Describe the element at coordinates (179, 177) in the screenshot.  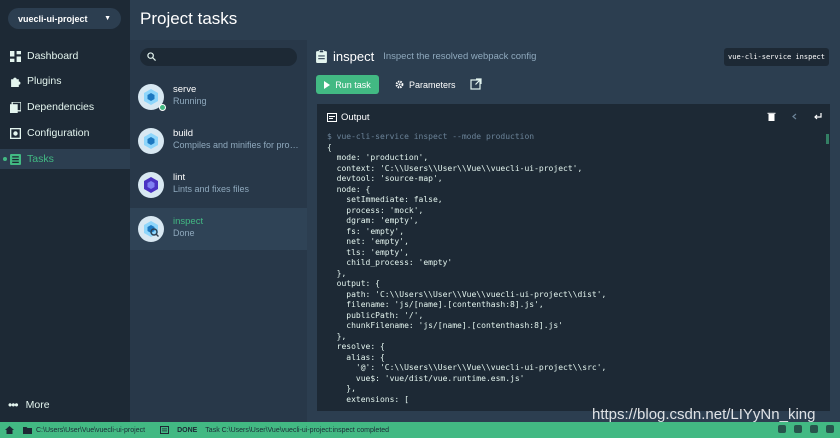
I see `task-name: lint` at that location.